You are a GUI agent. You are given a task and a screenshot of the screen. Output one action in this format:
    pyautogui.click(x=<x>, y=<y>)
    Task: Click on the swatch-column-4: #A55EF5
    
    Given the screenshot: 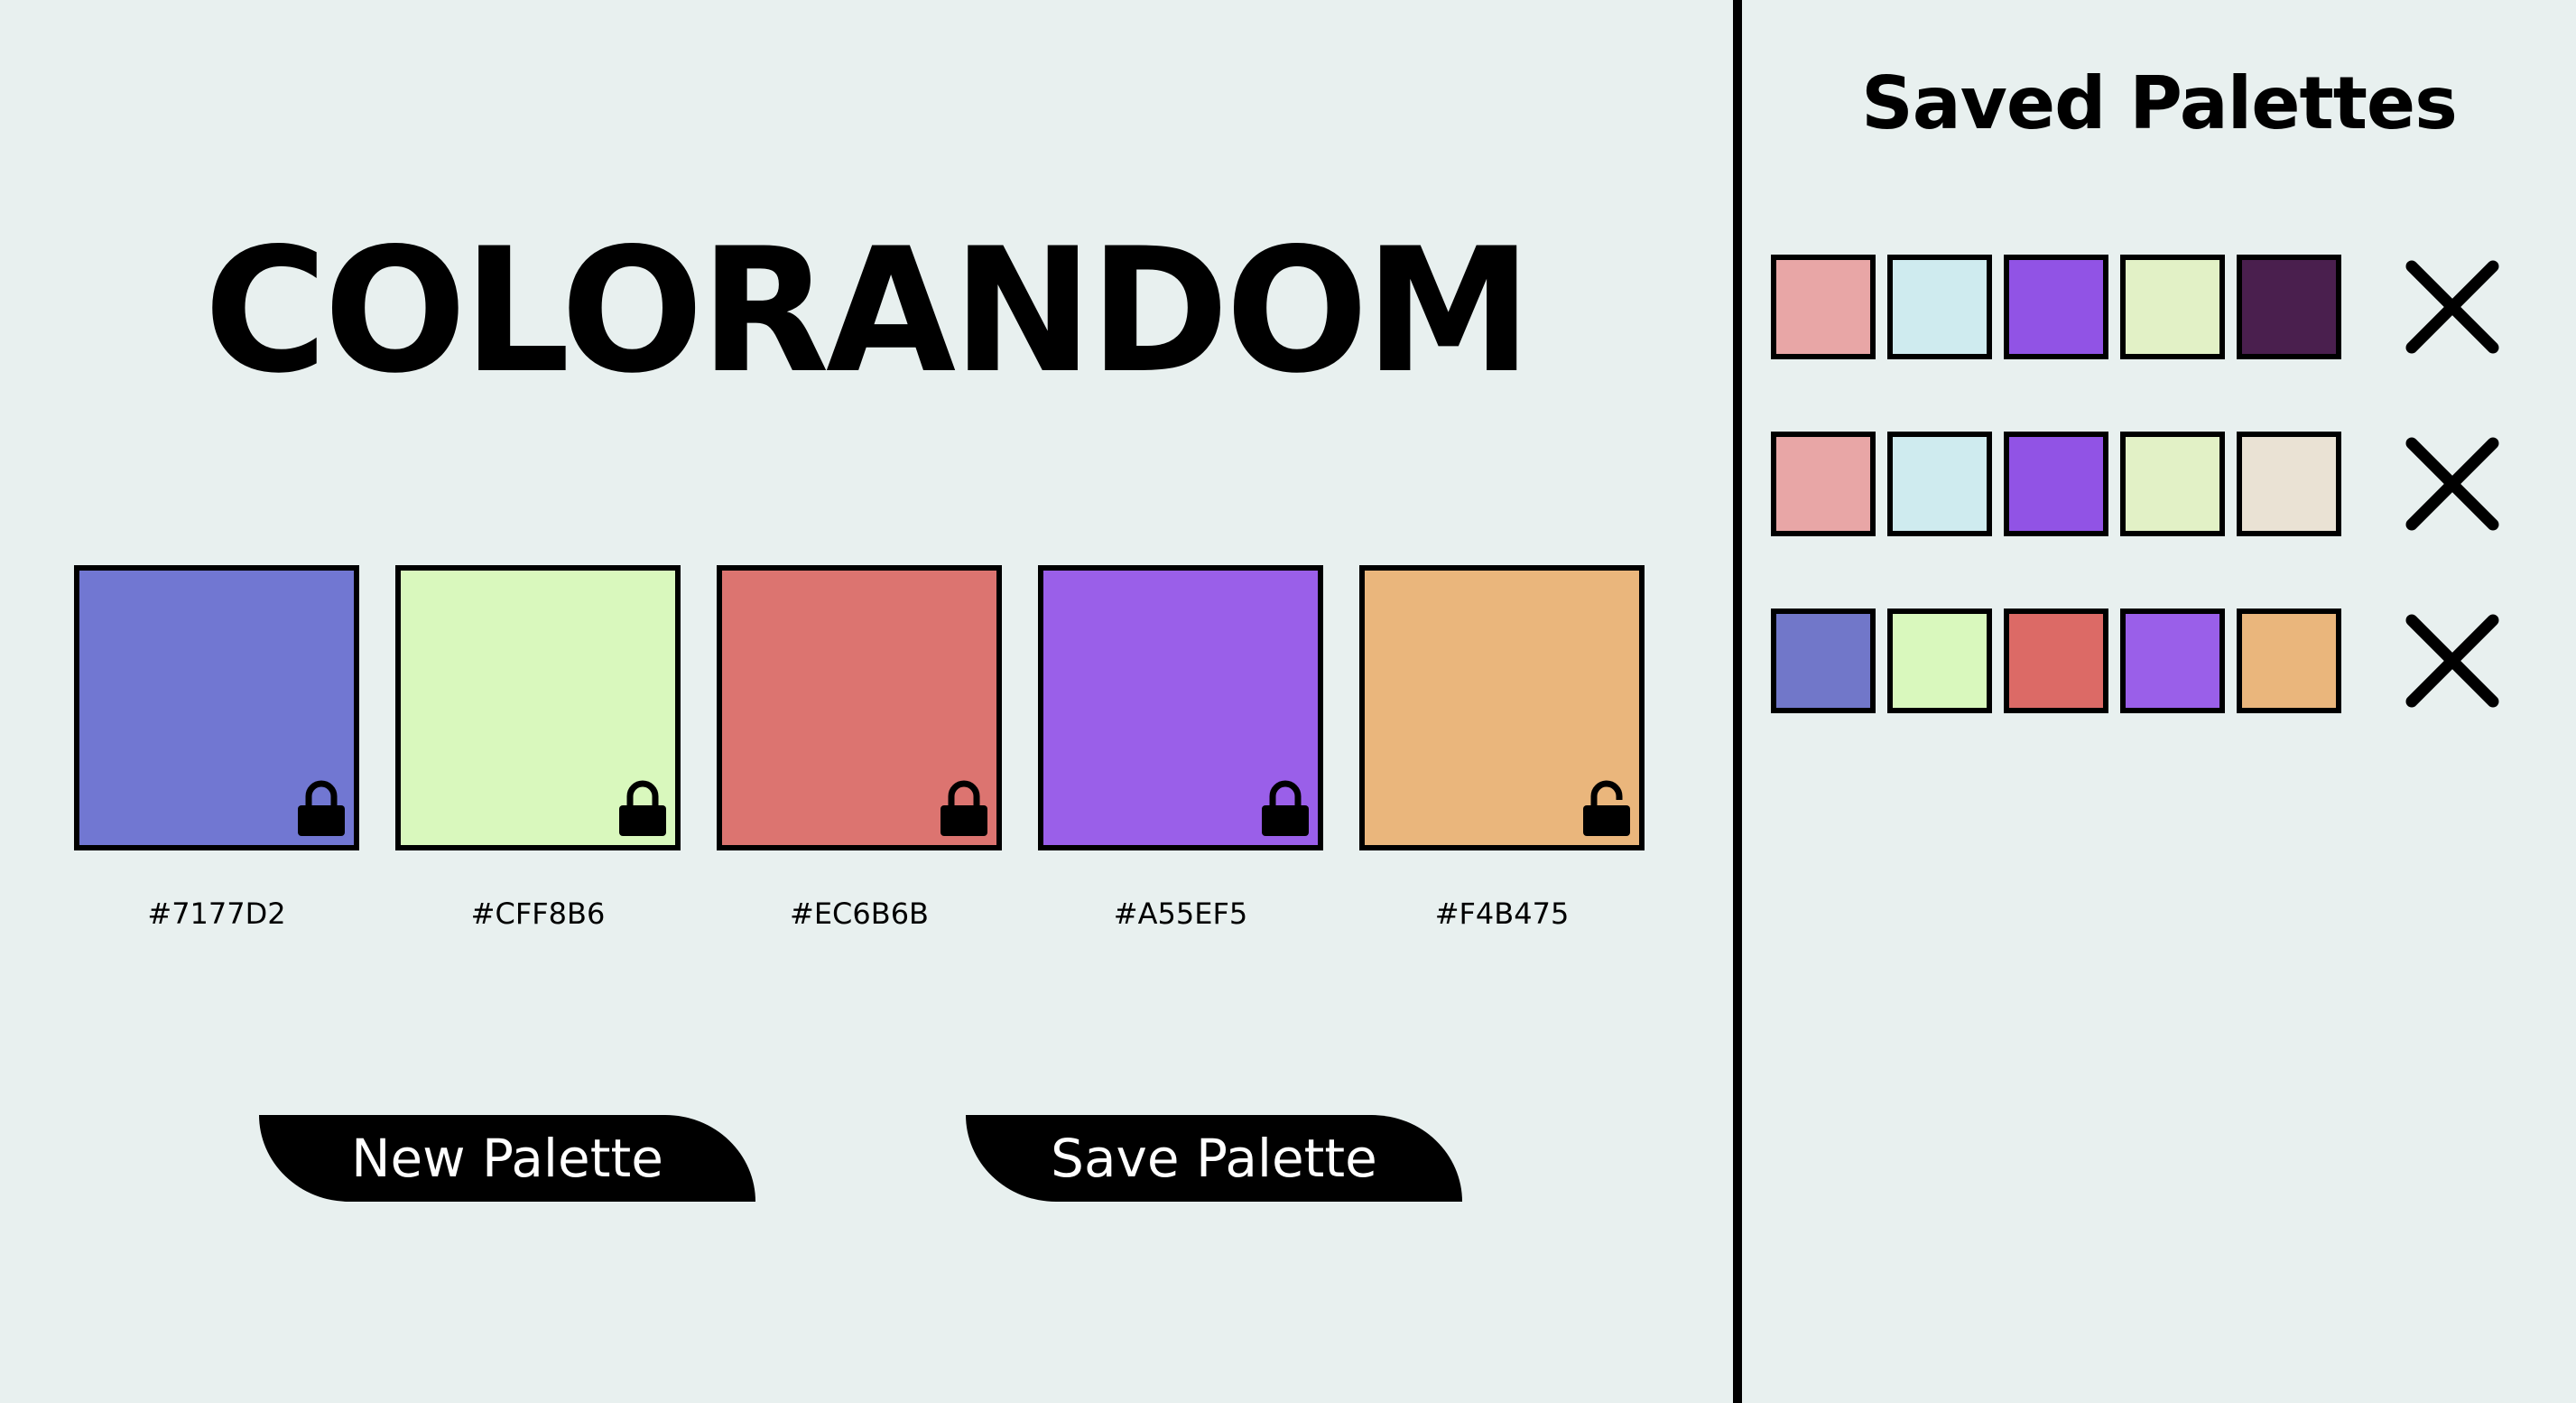 What is the action you would take?
    pyautogui.click(x=1180, y=747)
    